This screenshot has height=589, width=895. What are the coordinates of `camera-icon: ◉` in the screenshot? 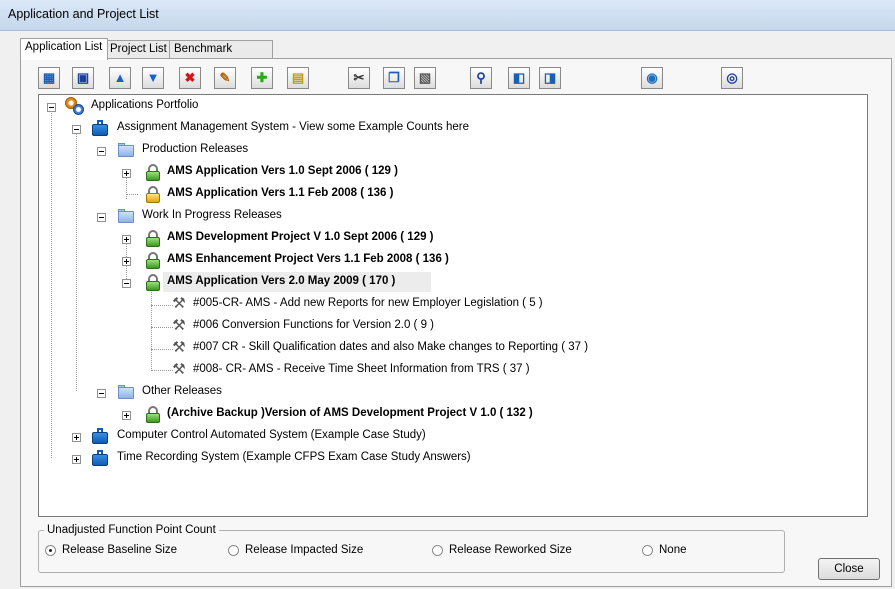 It's located at (652, 77).